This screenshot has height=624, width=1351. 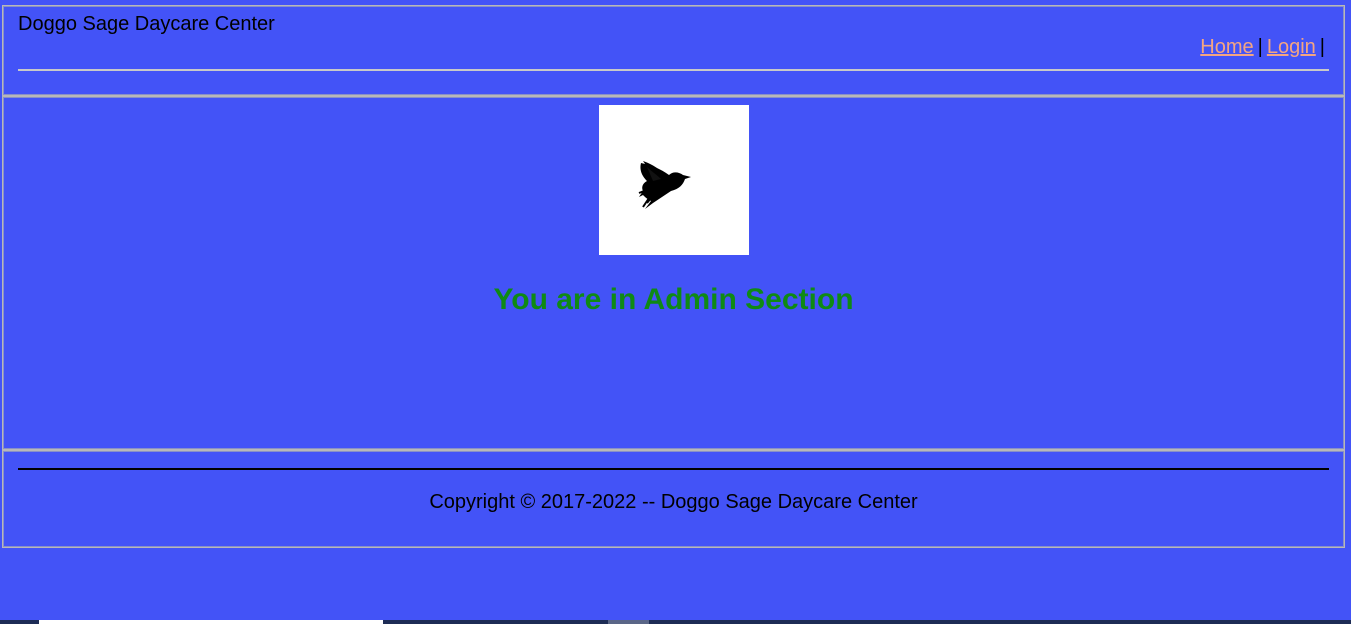 I want to click on top-nav: Home | Login |, so click(x=1264, y=47).